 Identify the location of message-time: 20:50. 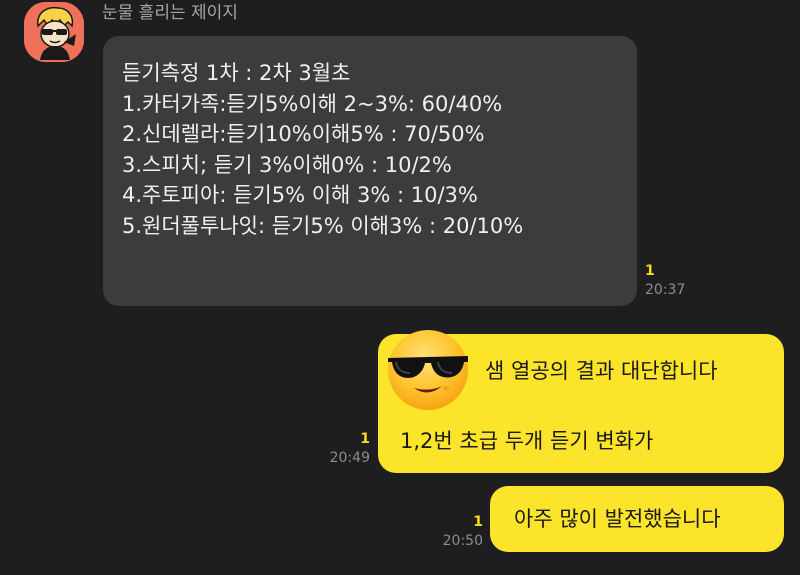
(462, 541).